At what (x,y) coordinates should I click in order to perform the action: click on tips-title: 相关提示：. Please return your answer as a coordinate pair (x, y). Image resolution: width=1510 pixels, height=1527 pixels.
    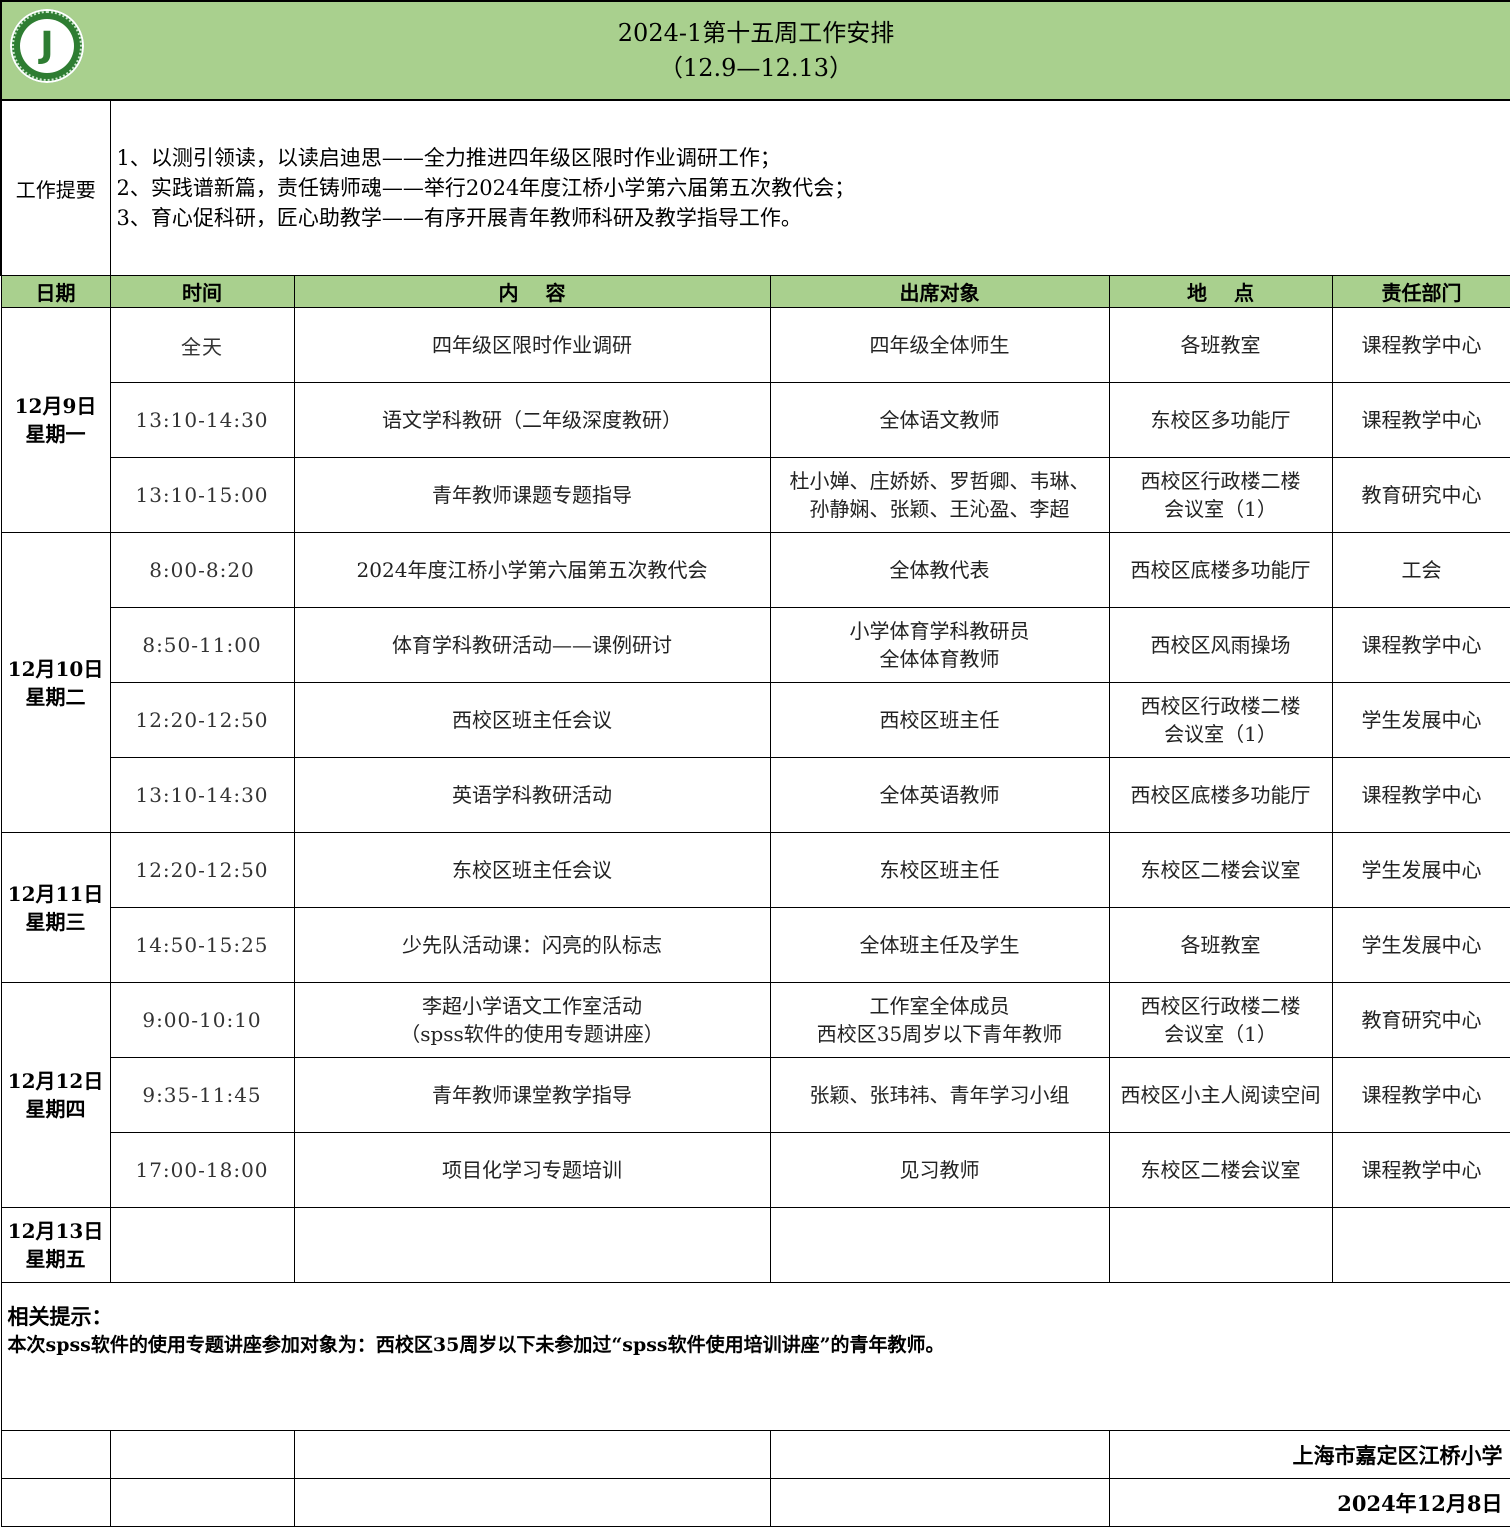
    Looking at the image, I should click on (756, 1317).